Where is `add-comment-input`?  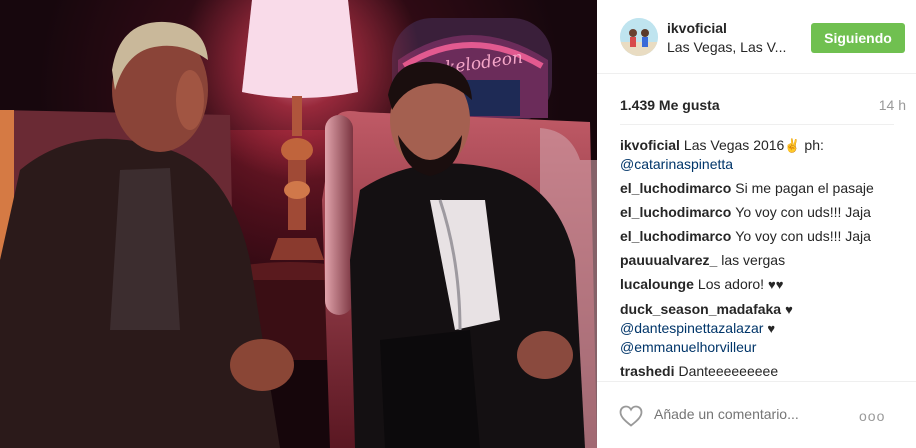
add-comment-input is located at coordinates (754, 414).